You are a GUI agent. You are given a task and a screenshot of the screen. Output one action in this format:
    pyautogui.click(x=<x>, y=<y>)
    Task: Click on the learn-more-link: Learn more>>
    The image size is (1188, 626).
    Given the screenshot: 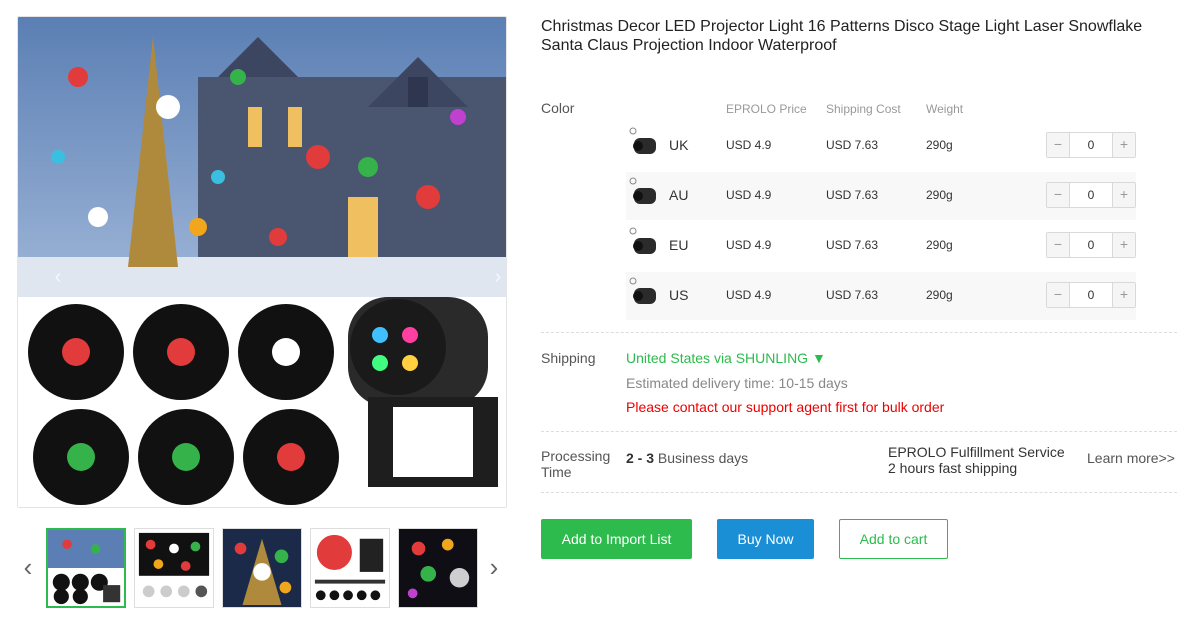 What is the action you would take?
    pyautogui.click(x=1131, y=458)
    